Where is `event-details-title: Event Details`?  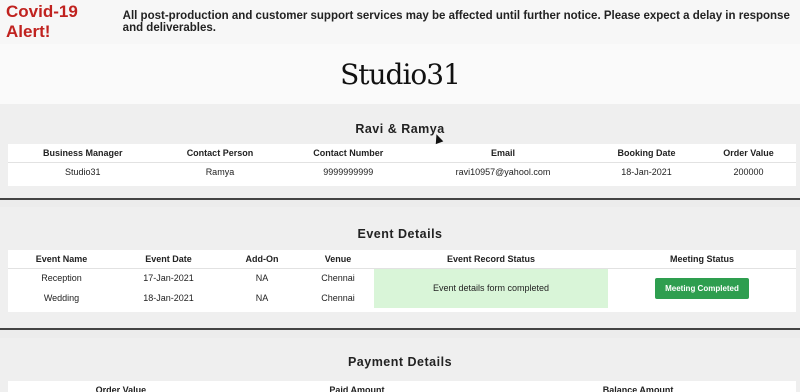 event-details-title: Event Details is located at coordinates (400, 234).